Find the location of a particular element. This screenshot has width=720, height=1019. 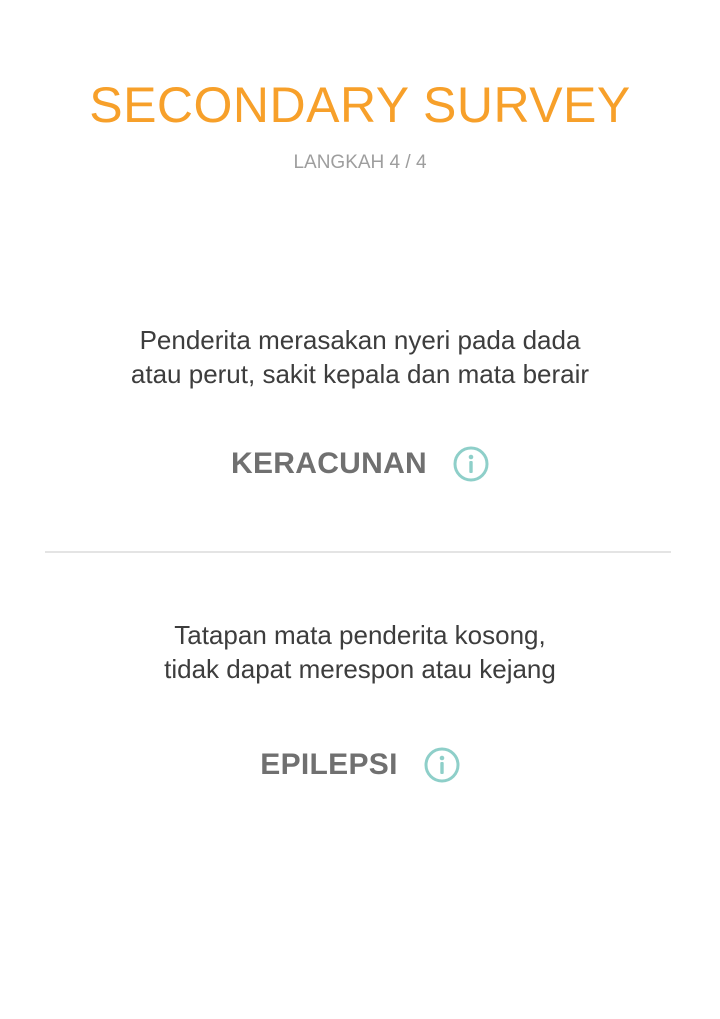

page-title: SECONDARY SURVEY is located at coordinates (360, 105).